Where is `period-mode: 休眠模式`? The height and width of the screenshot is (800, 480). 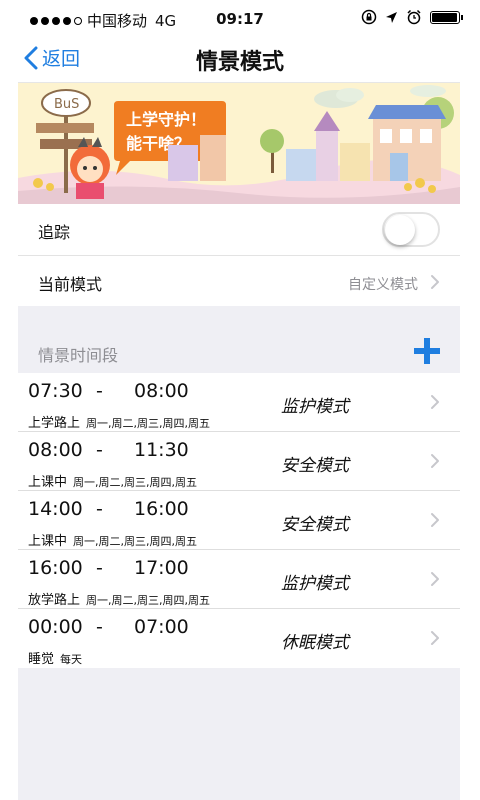
period-mode: 休眠模式 is located at coordinates (315, 643).